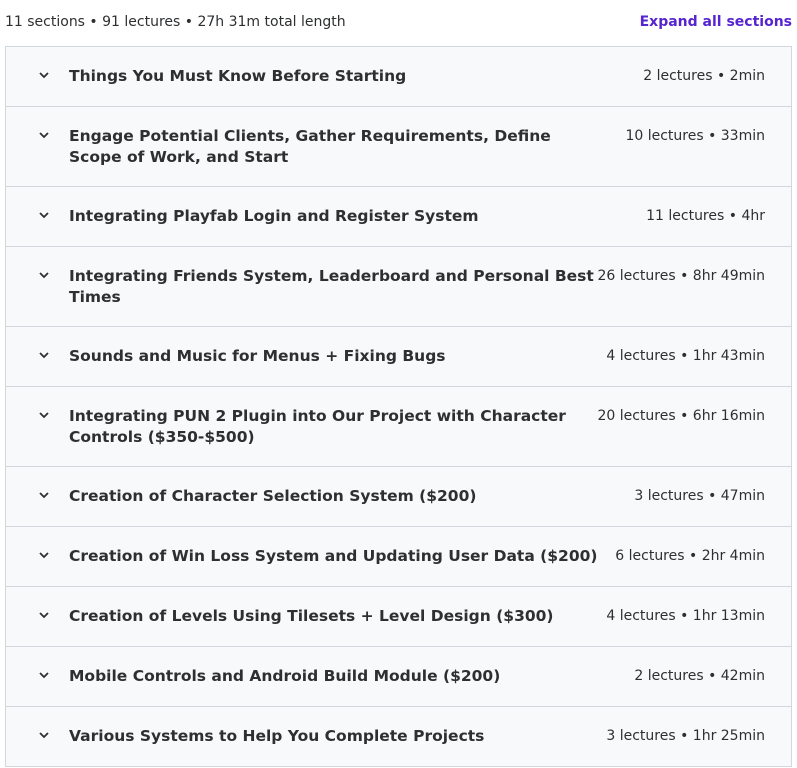 The height and width of the screenshot is (768, 797). What do you see at coordinates (685, 356) in the screenshot?
I see `section-meta: 4 lectures • 1hr 43min` at bounding box center [685, 356].